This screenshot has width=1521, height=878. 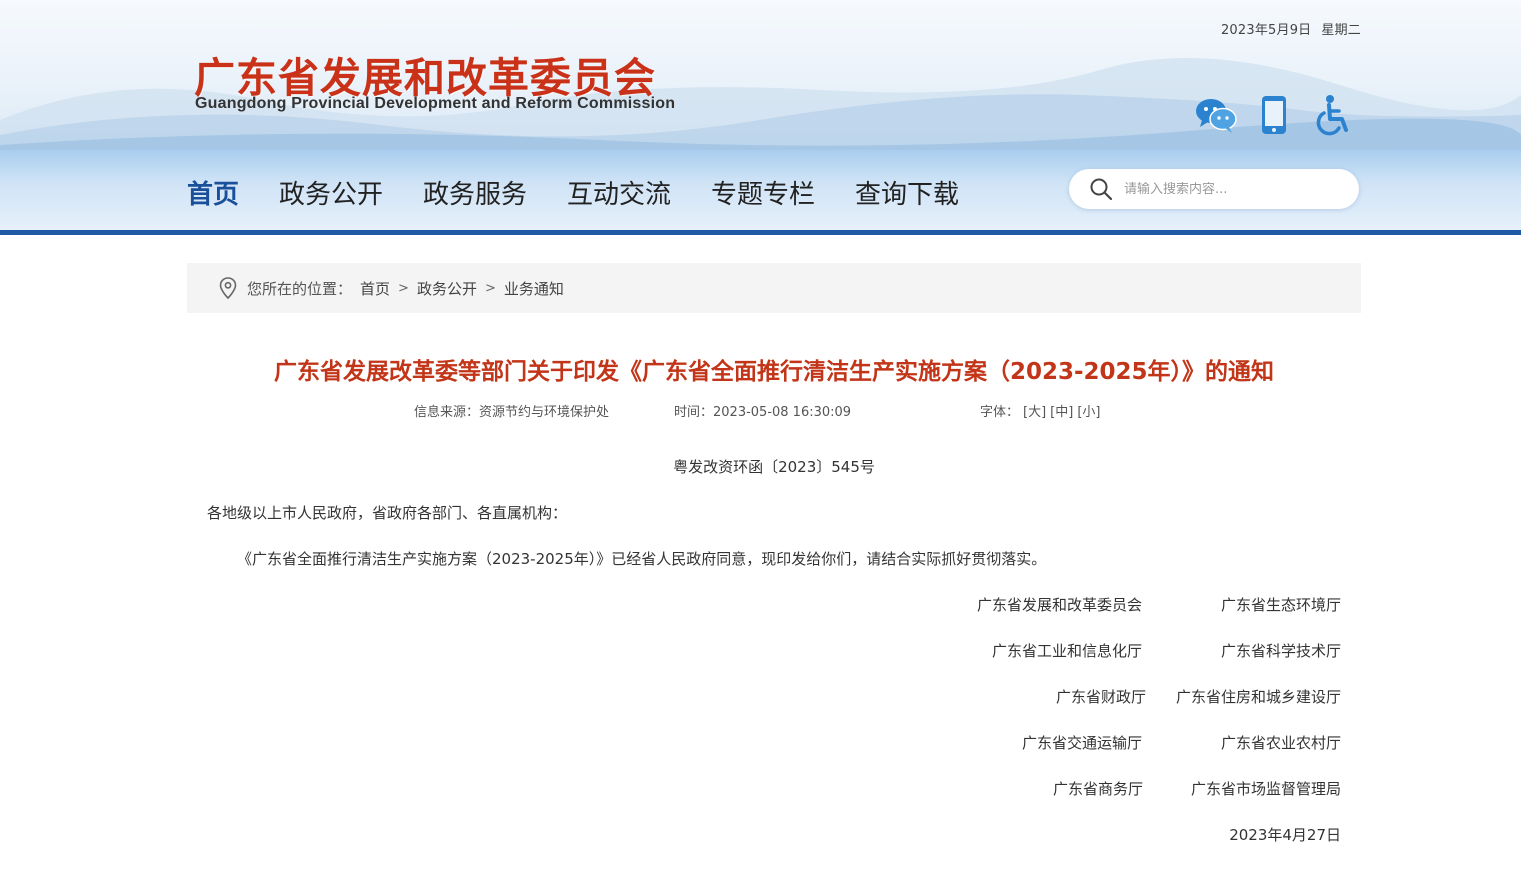 What do you see at coordinates (774, 288) in the screenshot?
I see `breadcrumb: 您所在的位置： 首页 > 政务公开 > 业务通知` at bounding box center [774, 288].